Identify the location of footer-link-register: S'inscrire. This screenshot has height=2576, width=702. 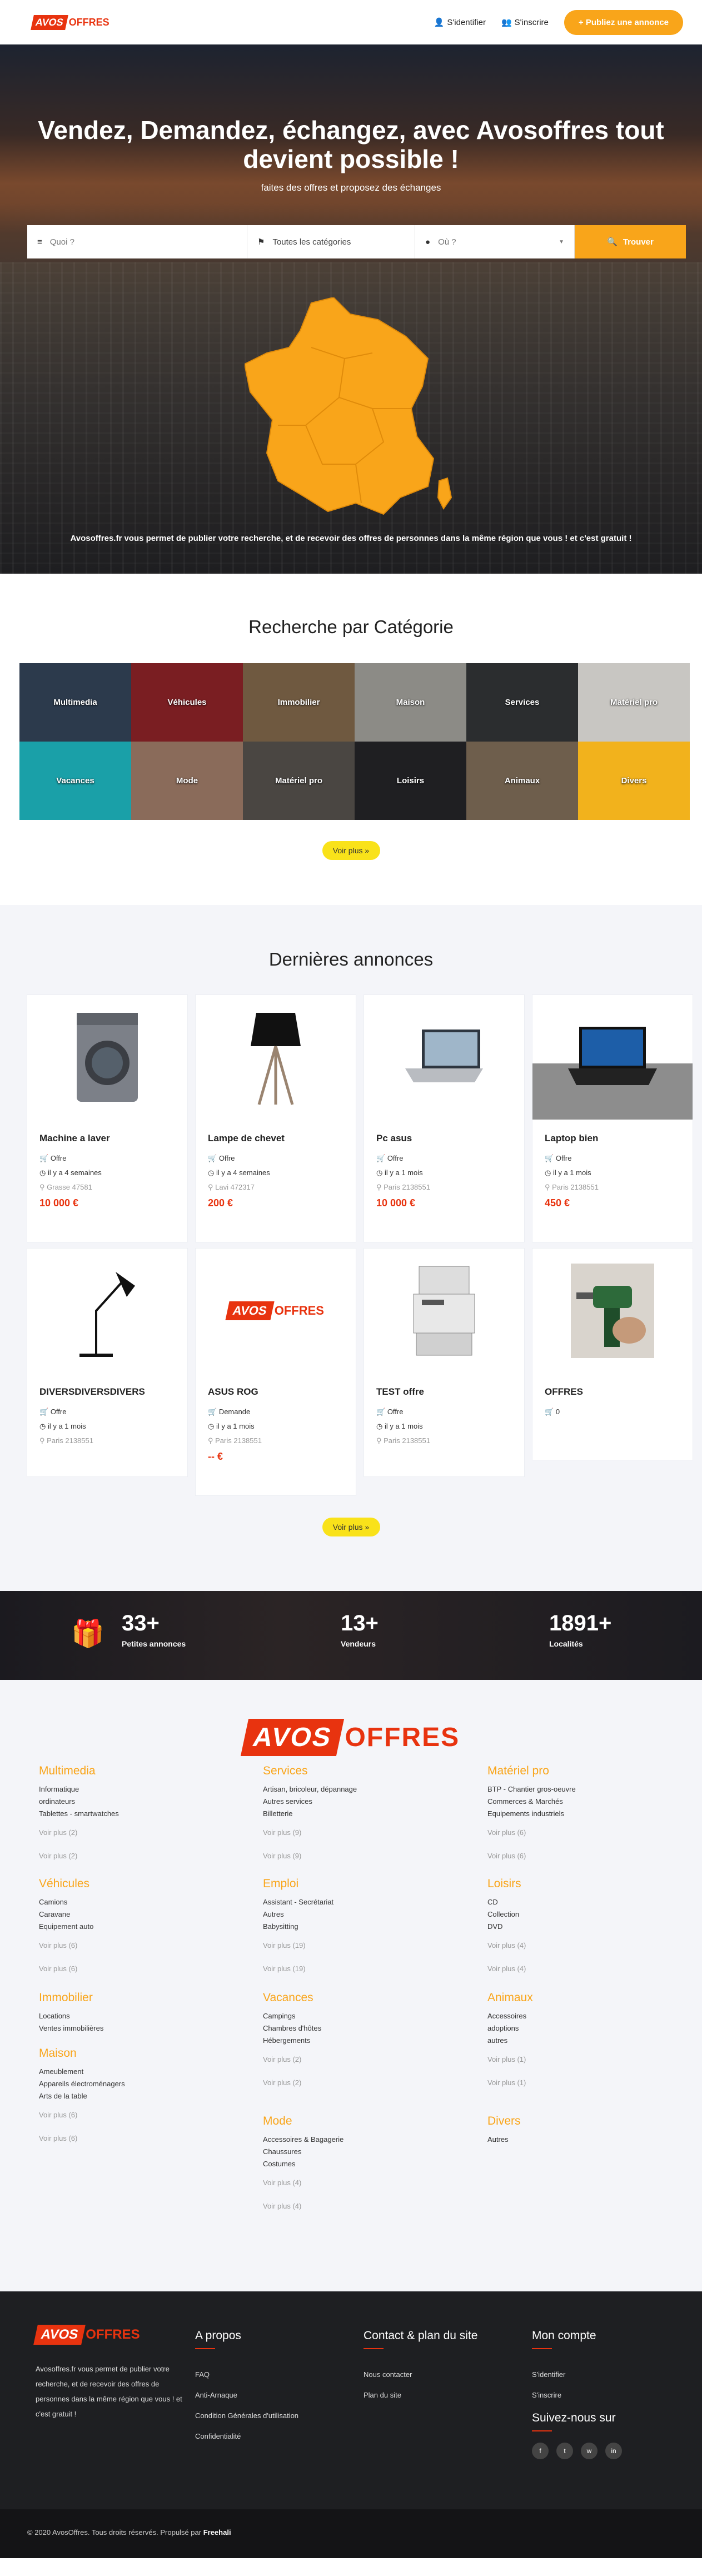
(577, 2395).